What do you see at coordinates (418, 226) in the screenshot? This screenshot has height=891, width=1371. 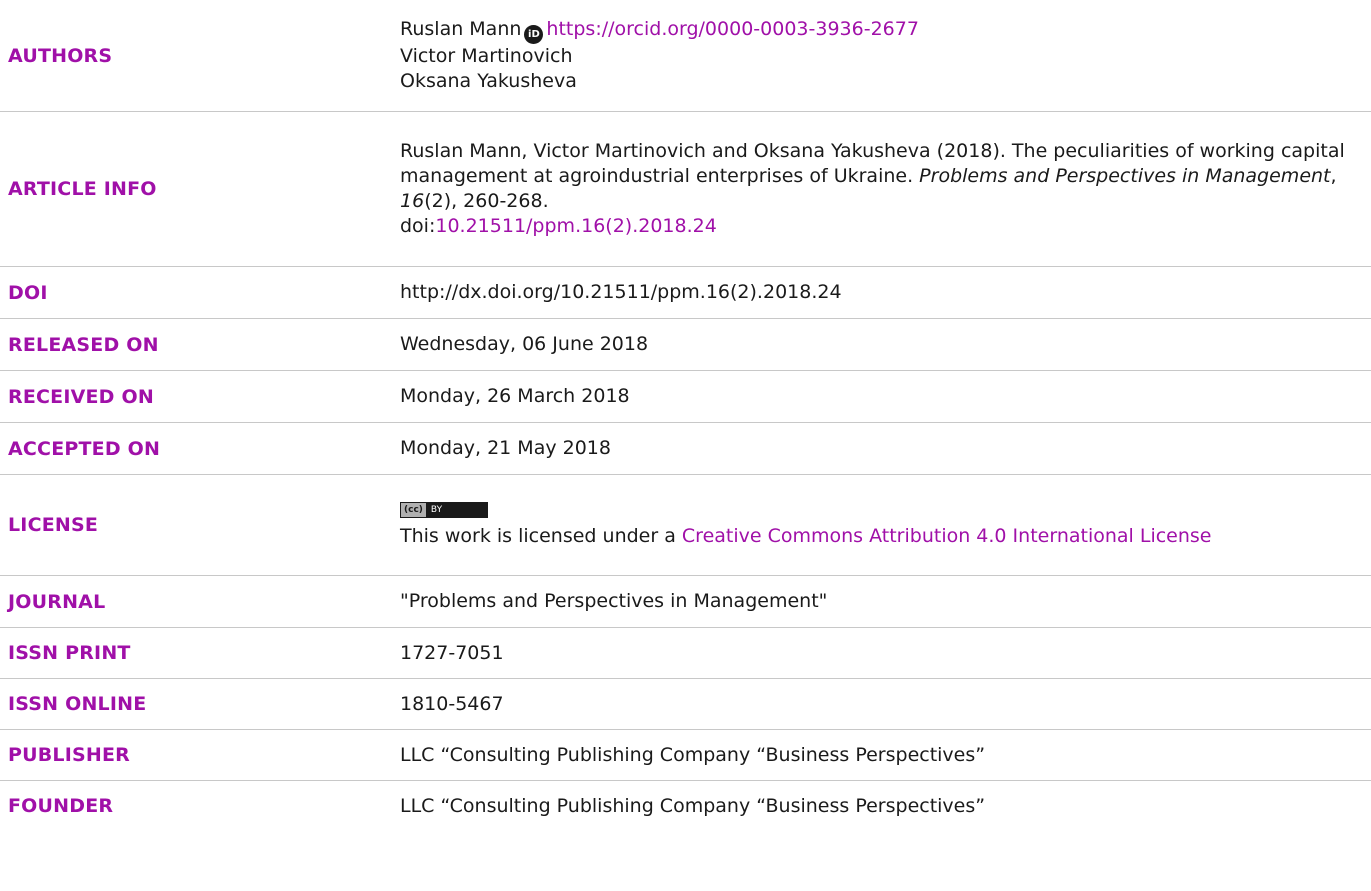 I see `doi-prefix: doi:` at bounding box center [418, 226].